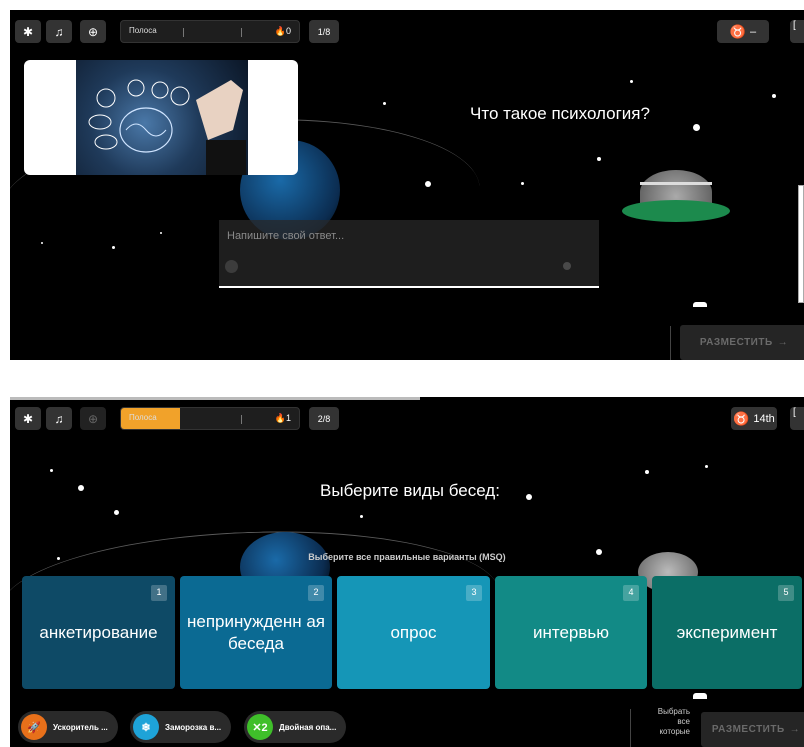  Describe the element at coordinates (474, 593) in the screenshot. I see `option-number: 3` at that location.